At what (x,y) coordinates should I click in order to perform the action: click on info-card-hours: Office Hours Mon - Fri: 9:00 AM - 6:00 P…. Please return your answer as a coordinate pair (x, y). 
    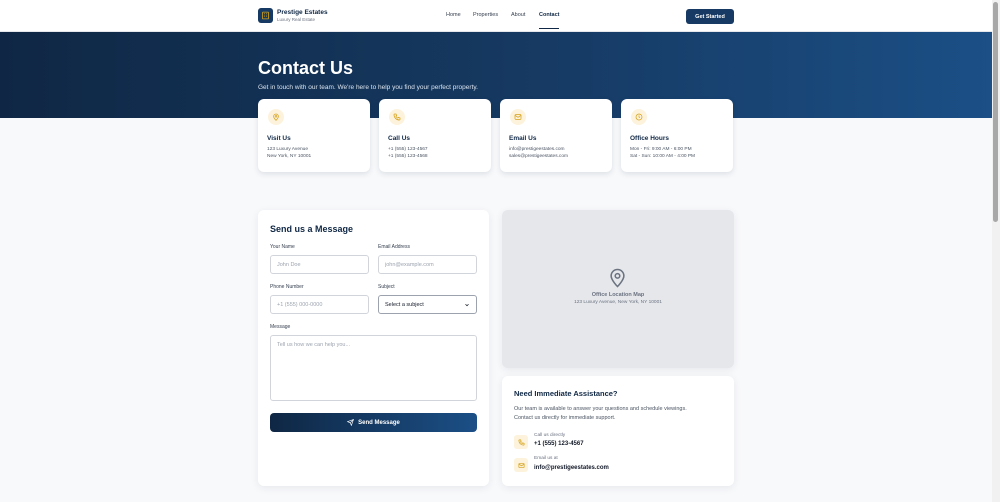
    Looking at the image, I should click on (677, 135).